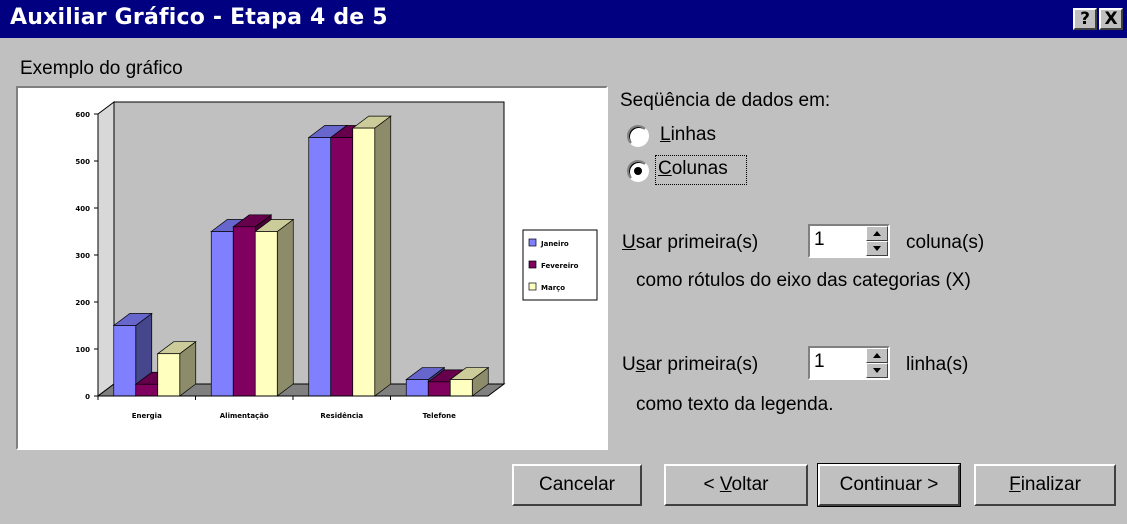 The height and width of the screenshot is (524, 1127). I want to click on y-tick-label: 500, so click(82, 162).